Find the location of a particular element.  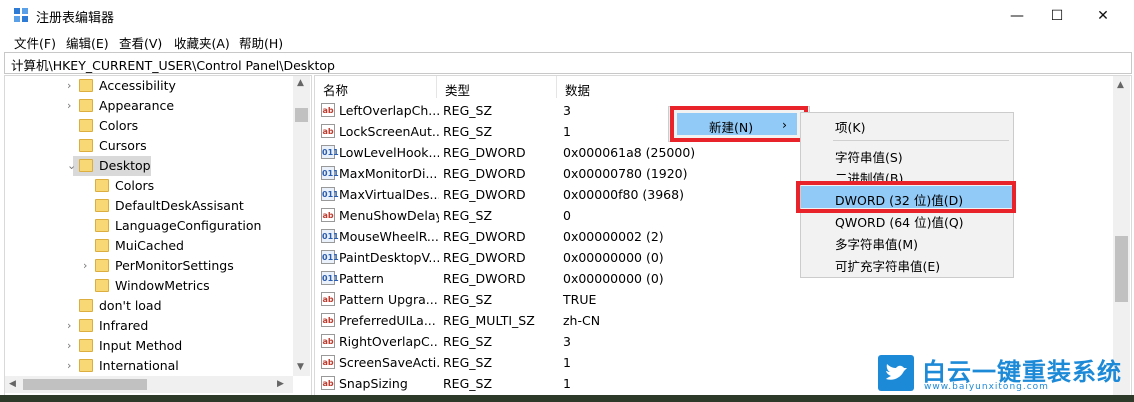

tree-item: › International is located at coordinates (150, 366).